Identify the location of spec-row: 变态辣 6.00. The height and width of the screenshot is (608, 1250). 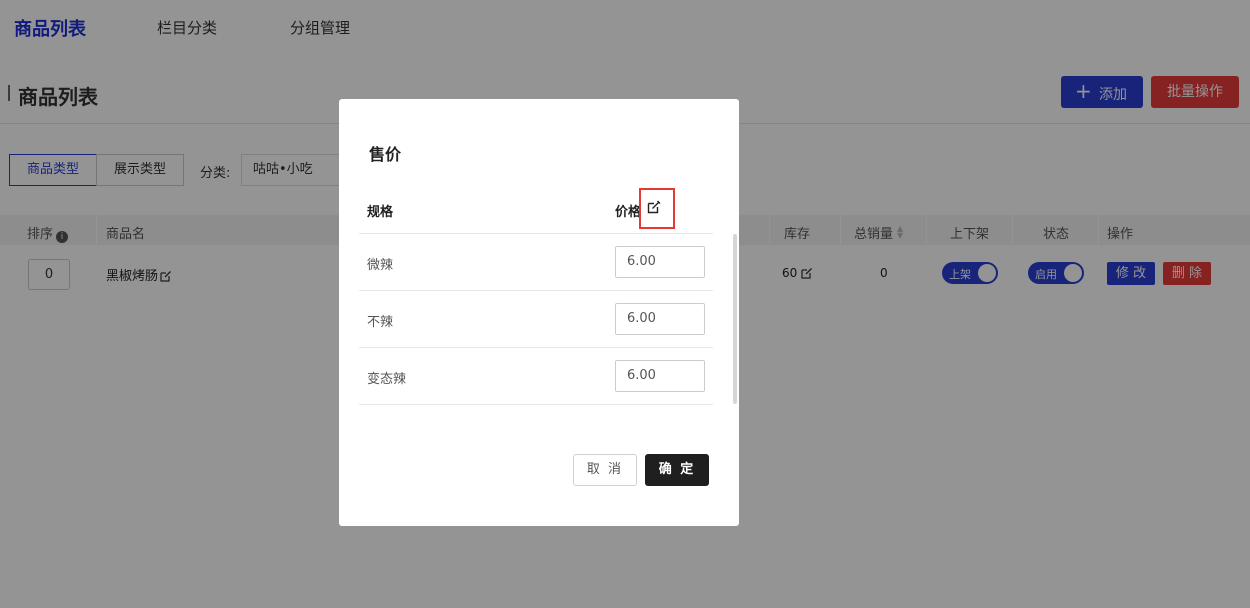
(536, 376).